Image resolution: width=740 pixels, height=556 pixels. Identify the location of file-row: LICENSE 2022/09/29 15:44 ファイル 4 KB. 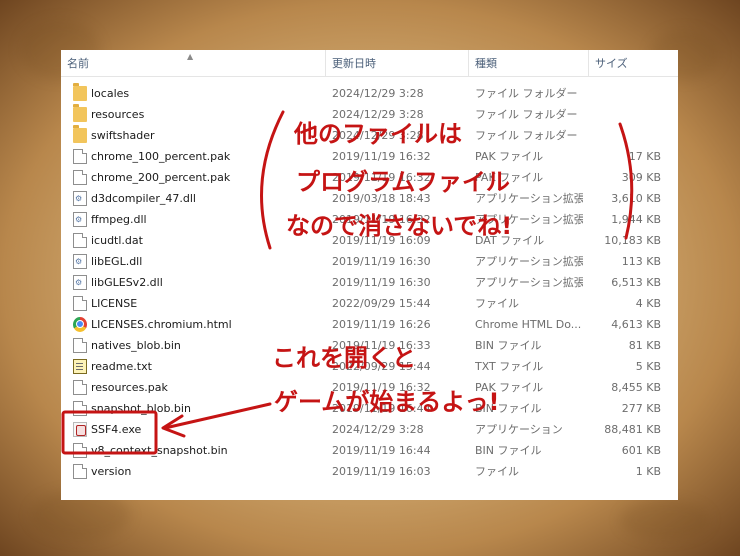
(369, 303).